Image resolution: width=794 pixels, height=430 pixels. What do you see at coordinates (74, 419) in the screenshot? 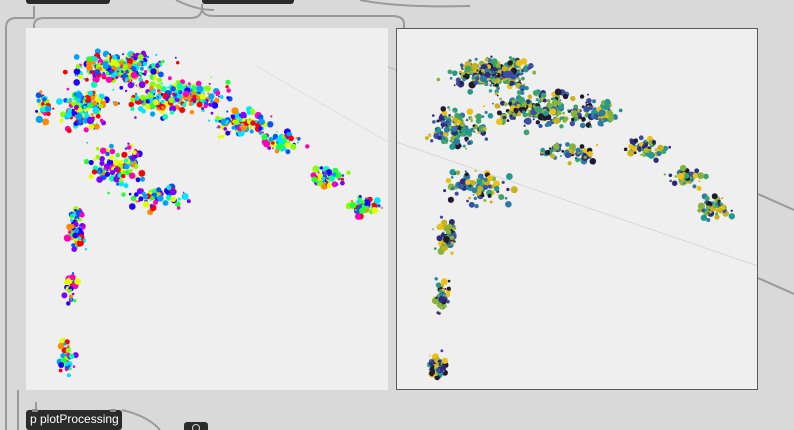
I see `plot-processing-object: p plotProcessing` at bounding box center [74, 419].